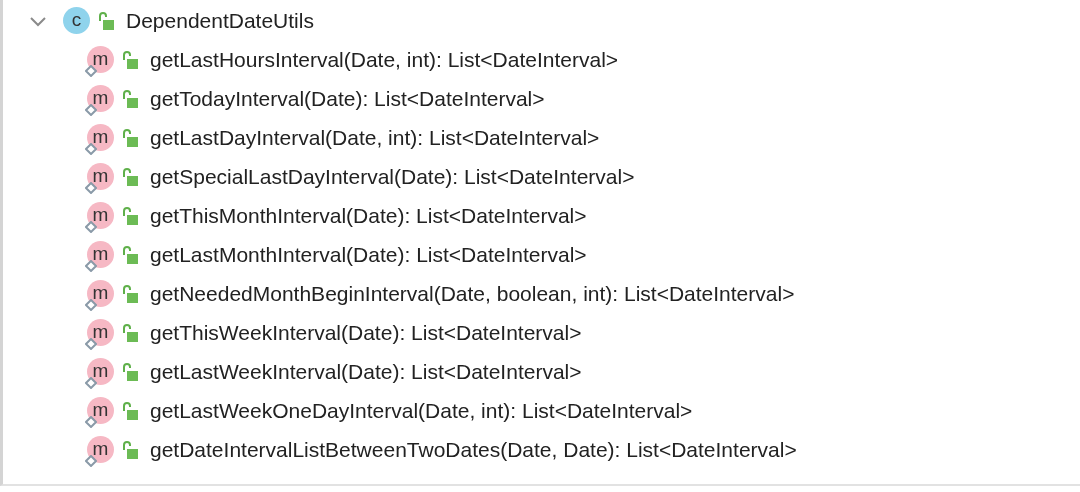 This screenshot has width=1080, height=492. Describe the element at coordinates (366, 371) in the screenshot. I see `method-signature: getLastWeekInterval(Date): List<DateInterval>` at that location.